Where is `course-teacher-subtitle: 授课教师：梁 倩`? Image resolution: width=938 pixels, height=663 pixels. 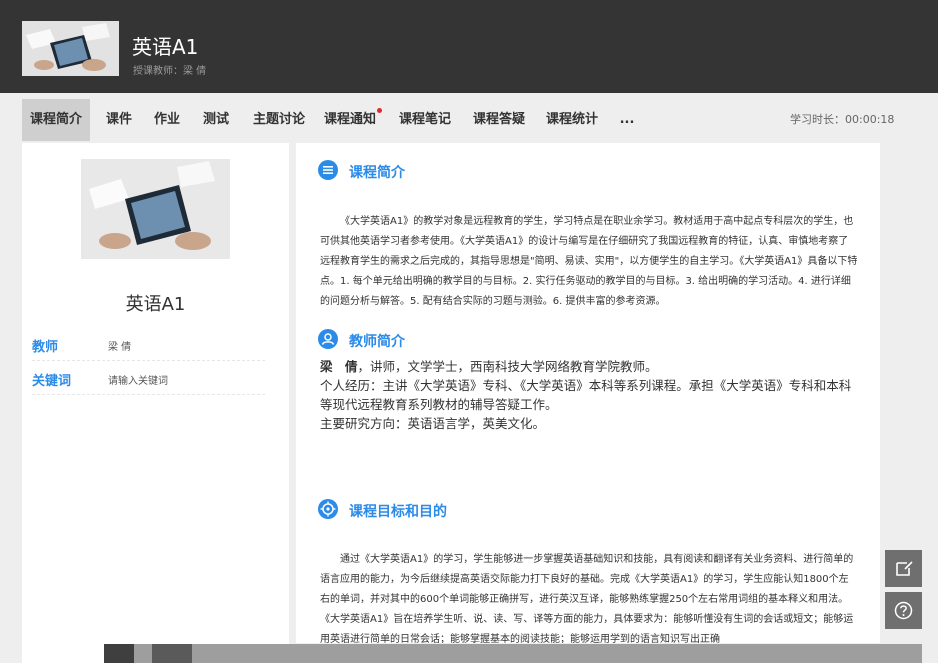 course-teacher-subtitle: 授课教师：梁 倩 is located at coordinates (170, 71).